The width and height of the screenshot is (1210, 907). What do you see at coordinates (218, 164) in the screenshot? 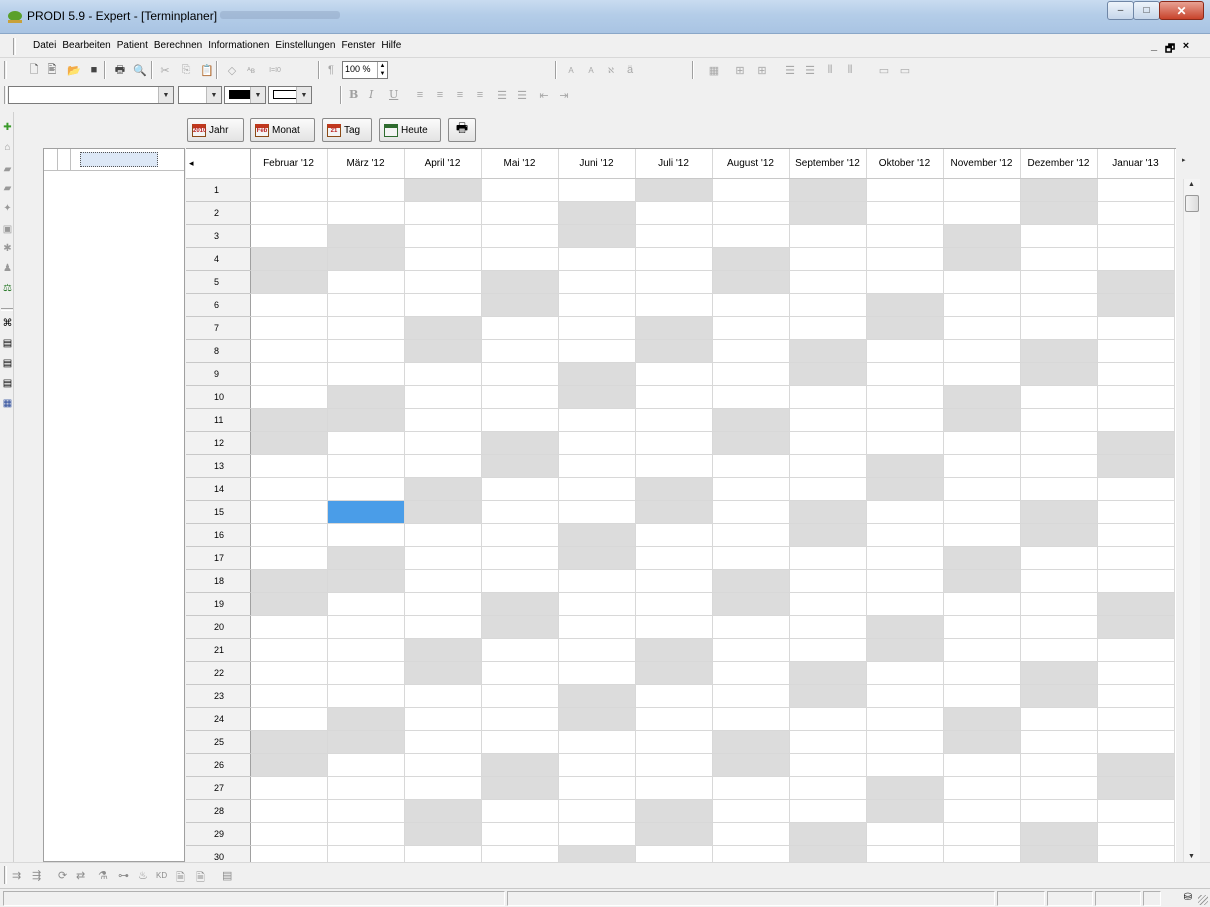
I see `scroll-left-icon: ◂` at bounding box center [218, 164].